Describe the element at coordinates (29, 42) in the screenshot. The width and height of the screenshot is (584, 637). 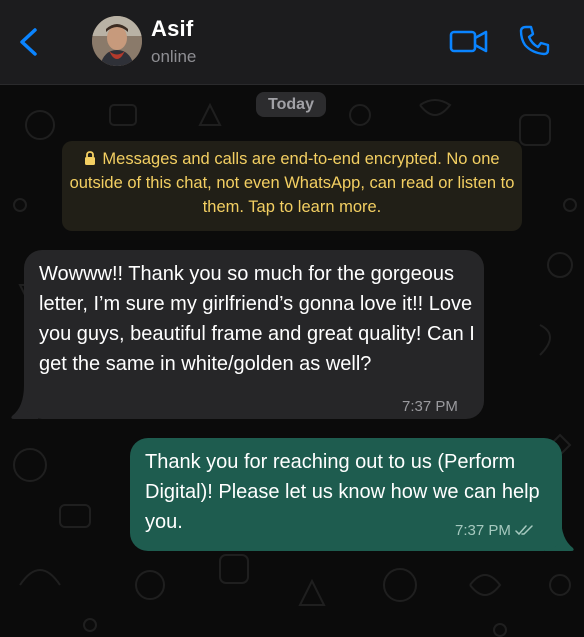
I see `chevron-left-icon` at that location.